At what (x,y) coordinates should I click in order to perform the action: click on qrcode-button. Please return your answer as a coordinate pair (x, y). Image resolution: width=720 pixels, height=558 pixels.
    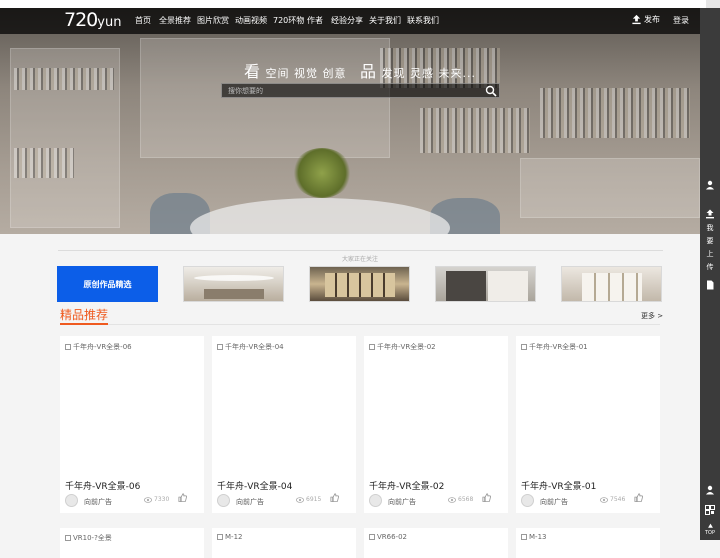
    Looking at the image, I should click on (710, 510).